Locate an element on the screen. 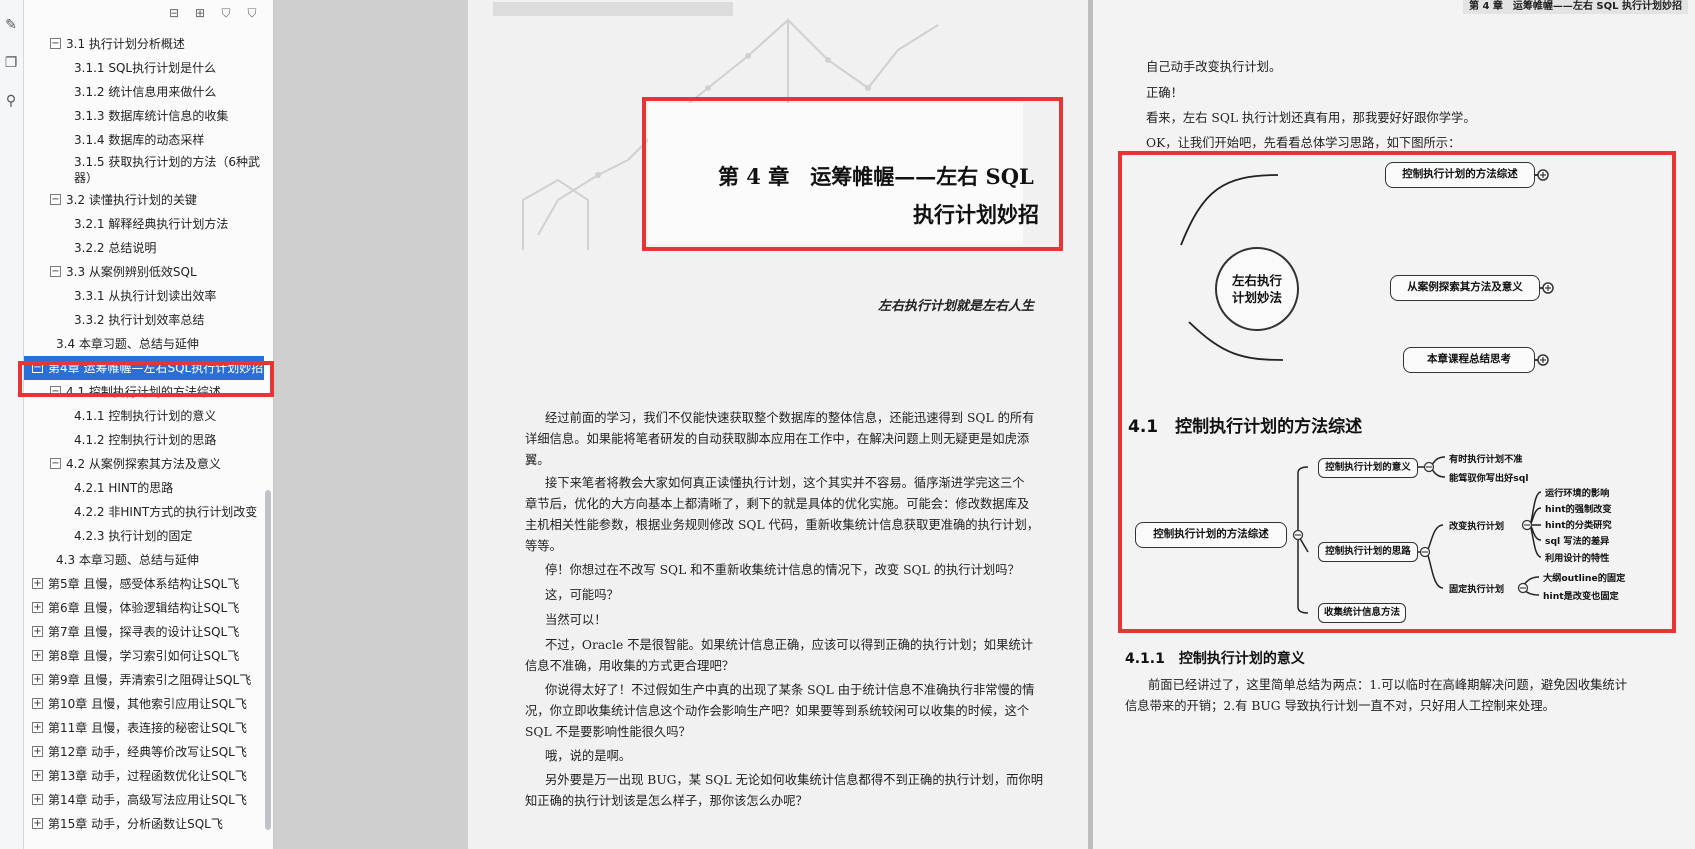  bookmark-label: 4.1.2 控制执行计划的思路 is located at coordinates (145, 440).